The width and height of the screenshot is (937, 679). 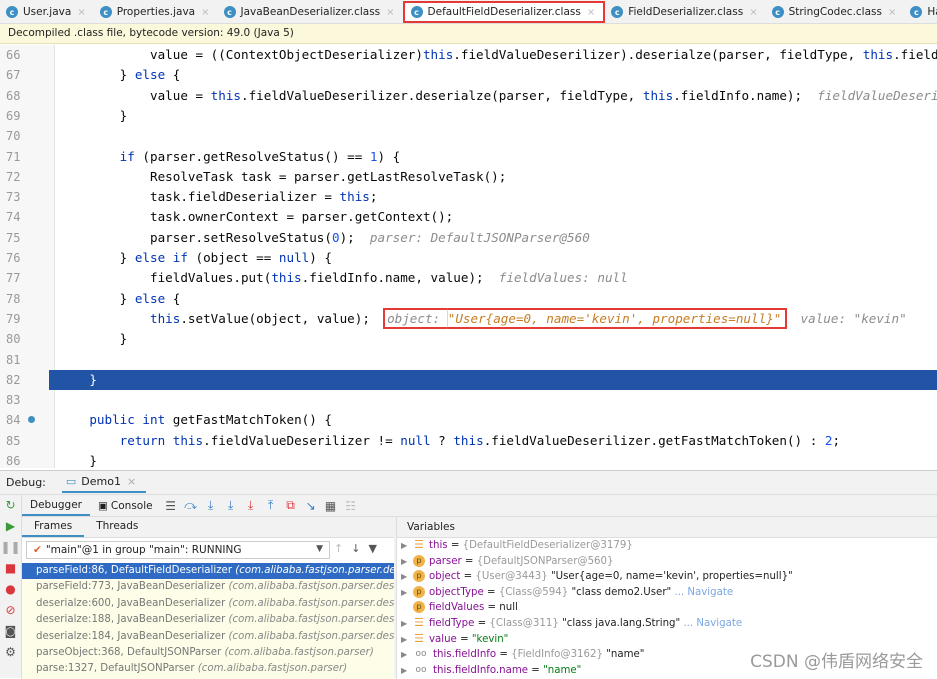 What do you see at coordinates (468, 75) in the screenshot?
I see `code-line: 67 } else {` at bounding box center [468, 75].